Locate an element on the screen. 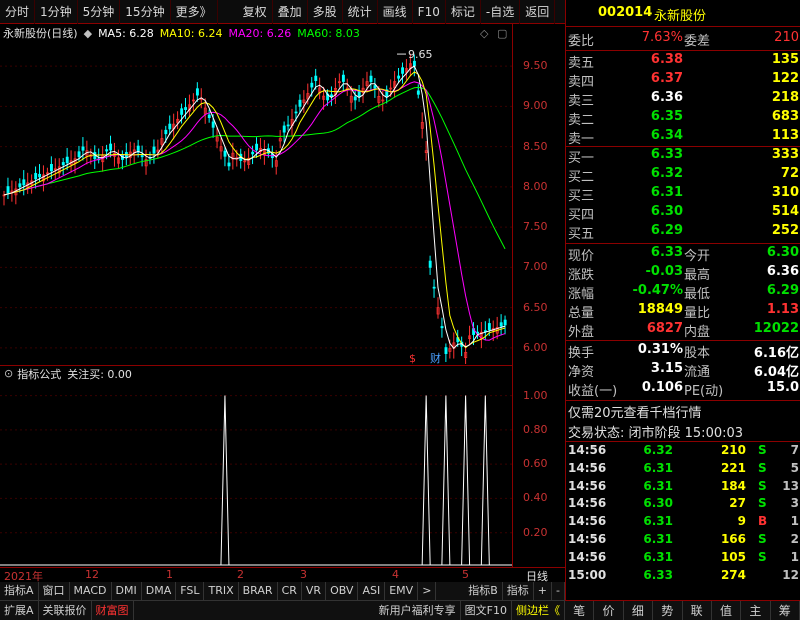 The image size is (800, 620). panel-tab-2: 细 is located at coordinates (639, 610).